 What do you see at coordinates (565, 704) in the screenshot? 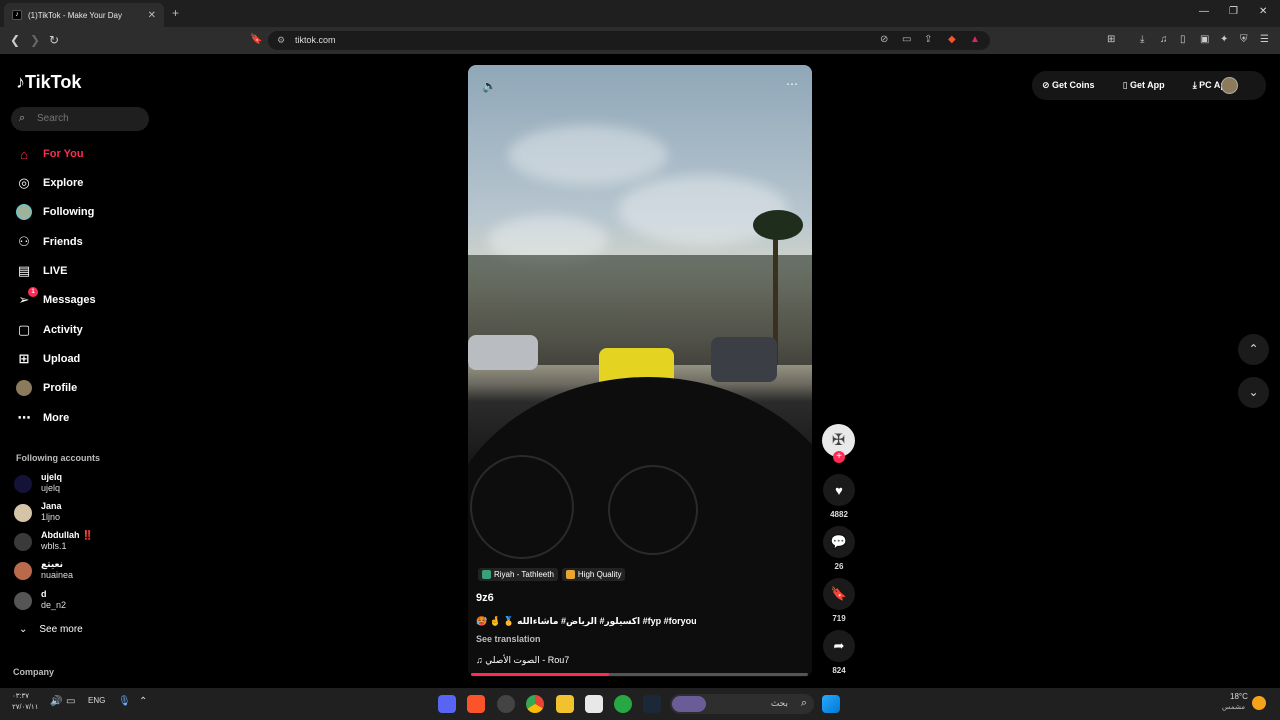
I see `file-explorer-icon` at bounding box center [565, 704].